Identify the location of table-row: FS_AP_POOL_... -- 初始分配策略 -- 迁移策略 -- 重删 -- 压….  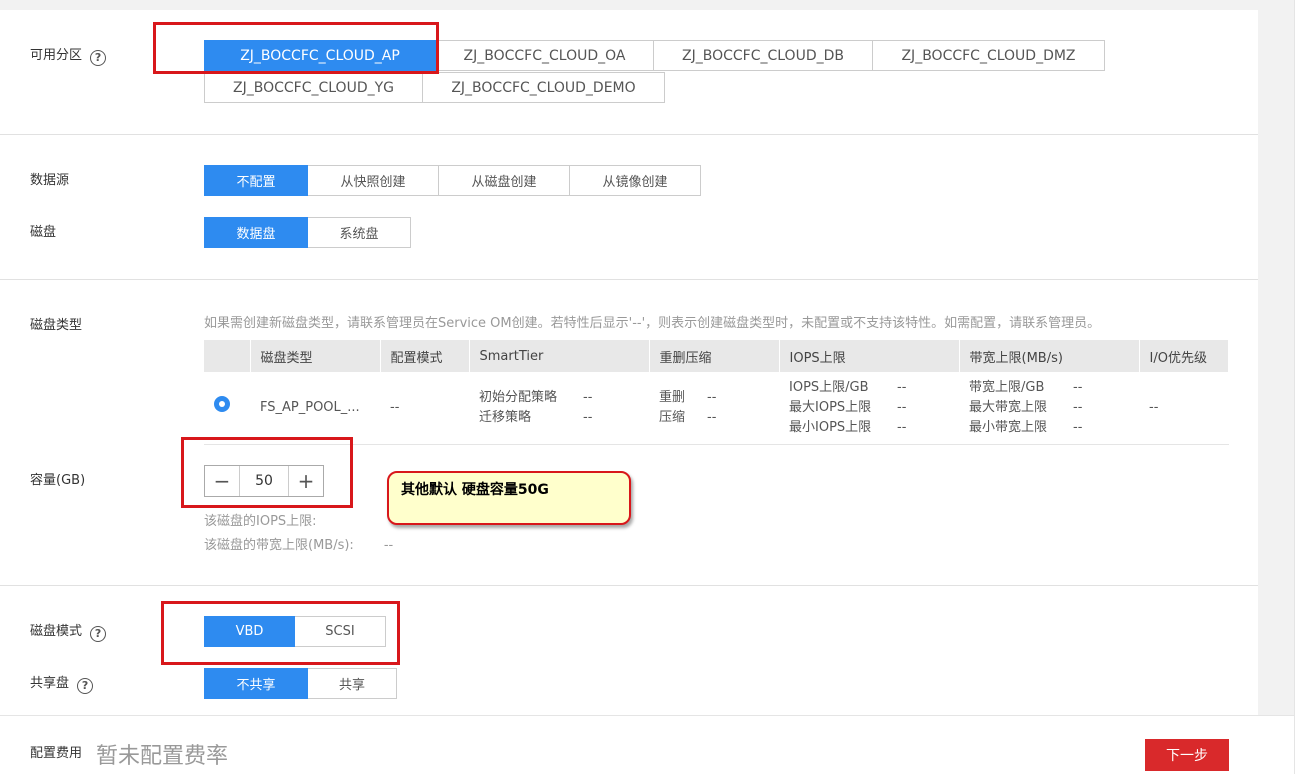
(716, 408).